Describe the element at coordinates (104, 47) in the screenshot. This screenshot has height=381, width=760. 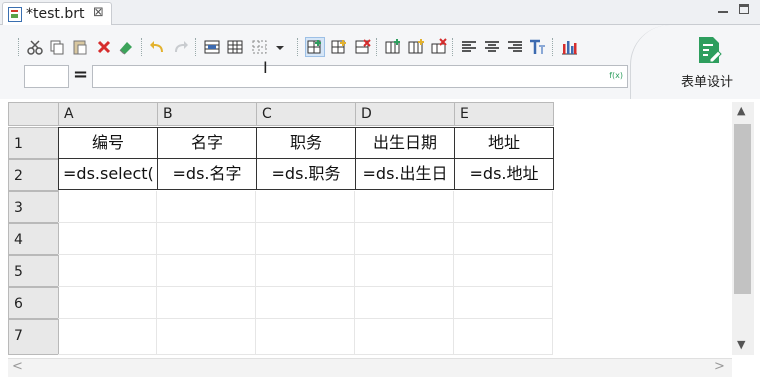
I see `delete-icon` at that location.